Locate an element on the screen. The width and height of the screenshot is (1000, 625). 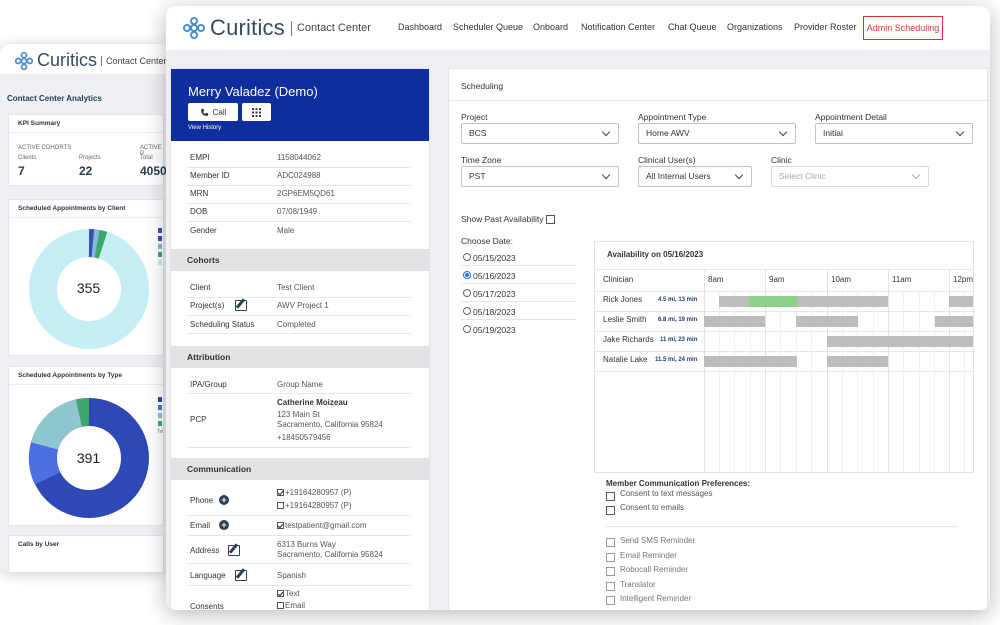
cohorts-section-header: Cohorts is located at coordinates (300, 260).